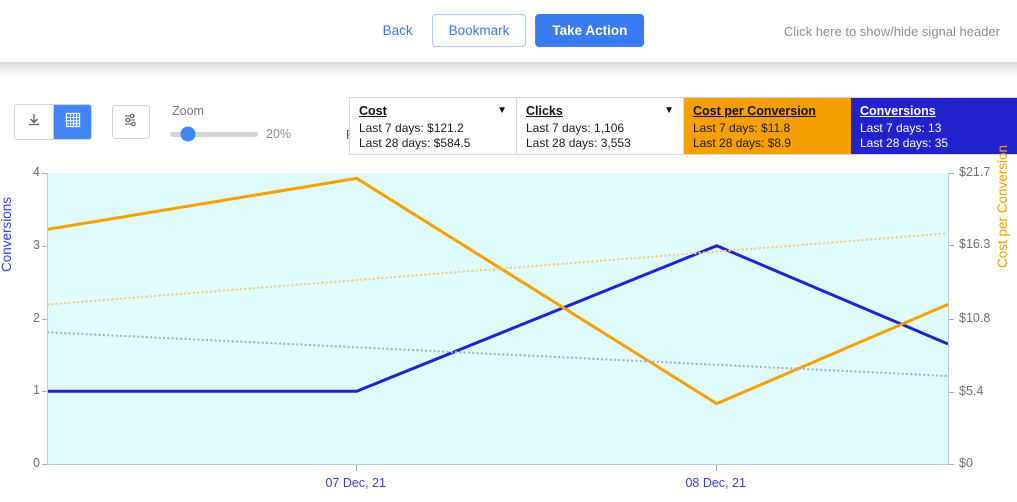 This screenshot has width=1017, height=502. I want to click on right-axis-tick-label: $16.3, so click(975, 244).